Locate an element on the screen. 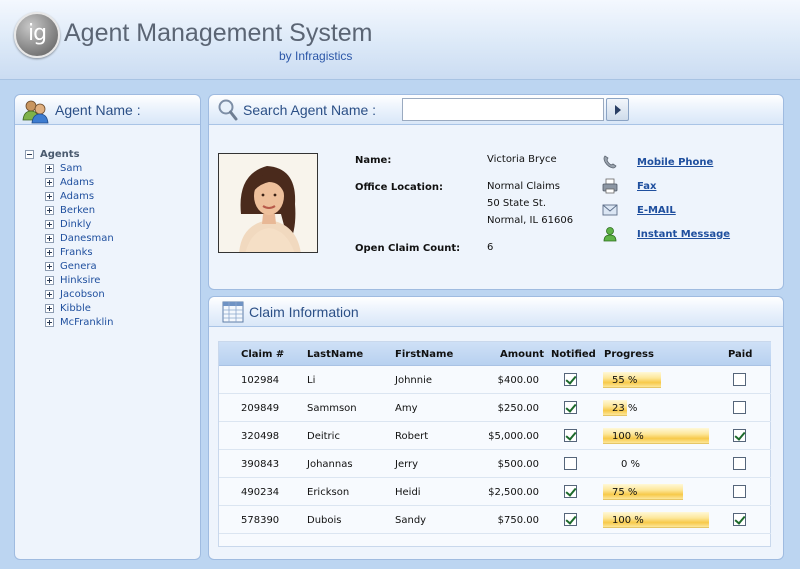 Image resolution: width=800 pixels, height=569 pixels. search-panel-title: Search Agent Name : is located at coordinates (310, 110).